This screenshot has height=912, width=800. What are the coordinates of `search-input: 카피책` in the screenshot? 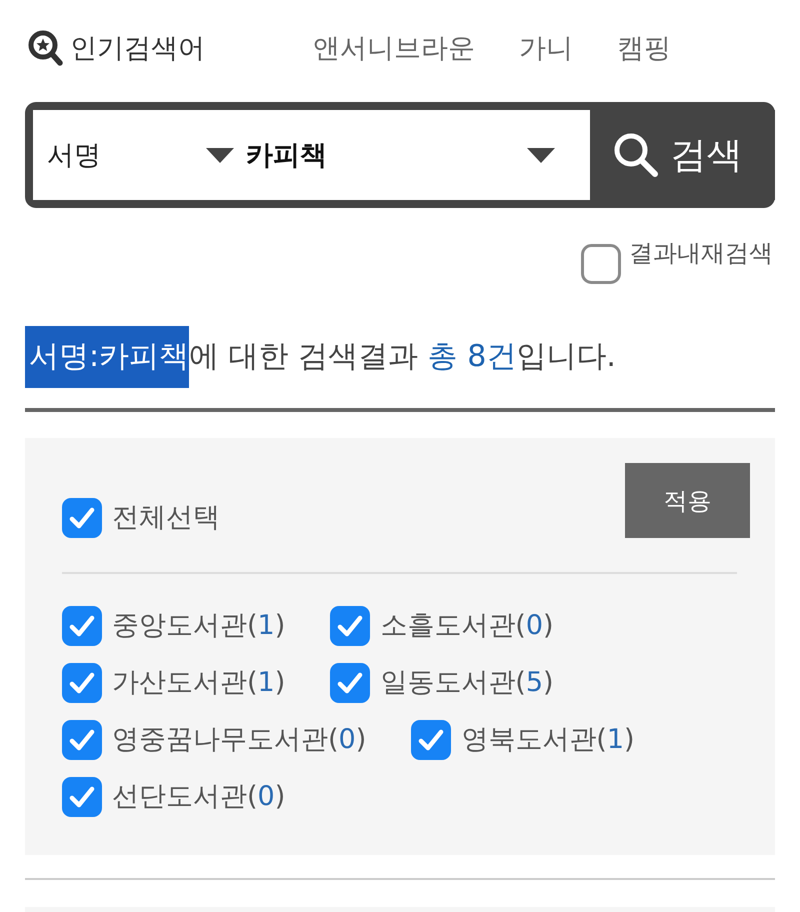 It's located at (415, 155).